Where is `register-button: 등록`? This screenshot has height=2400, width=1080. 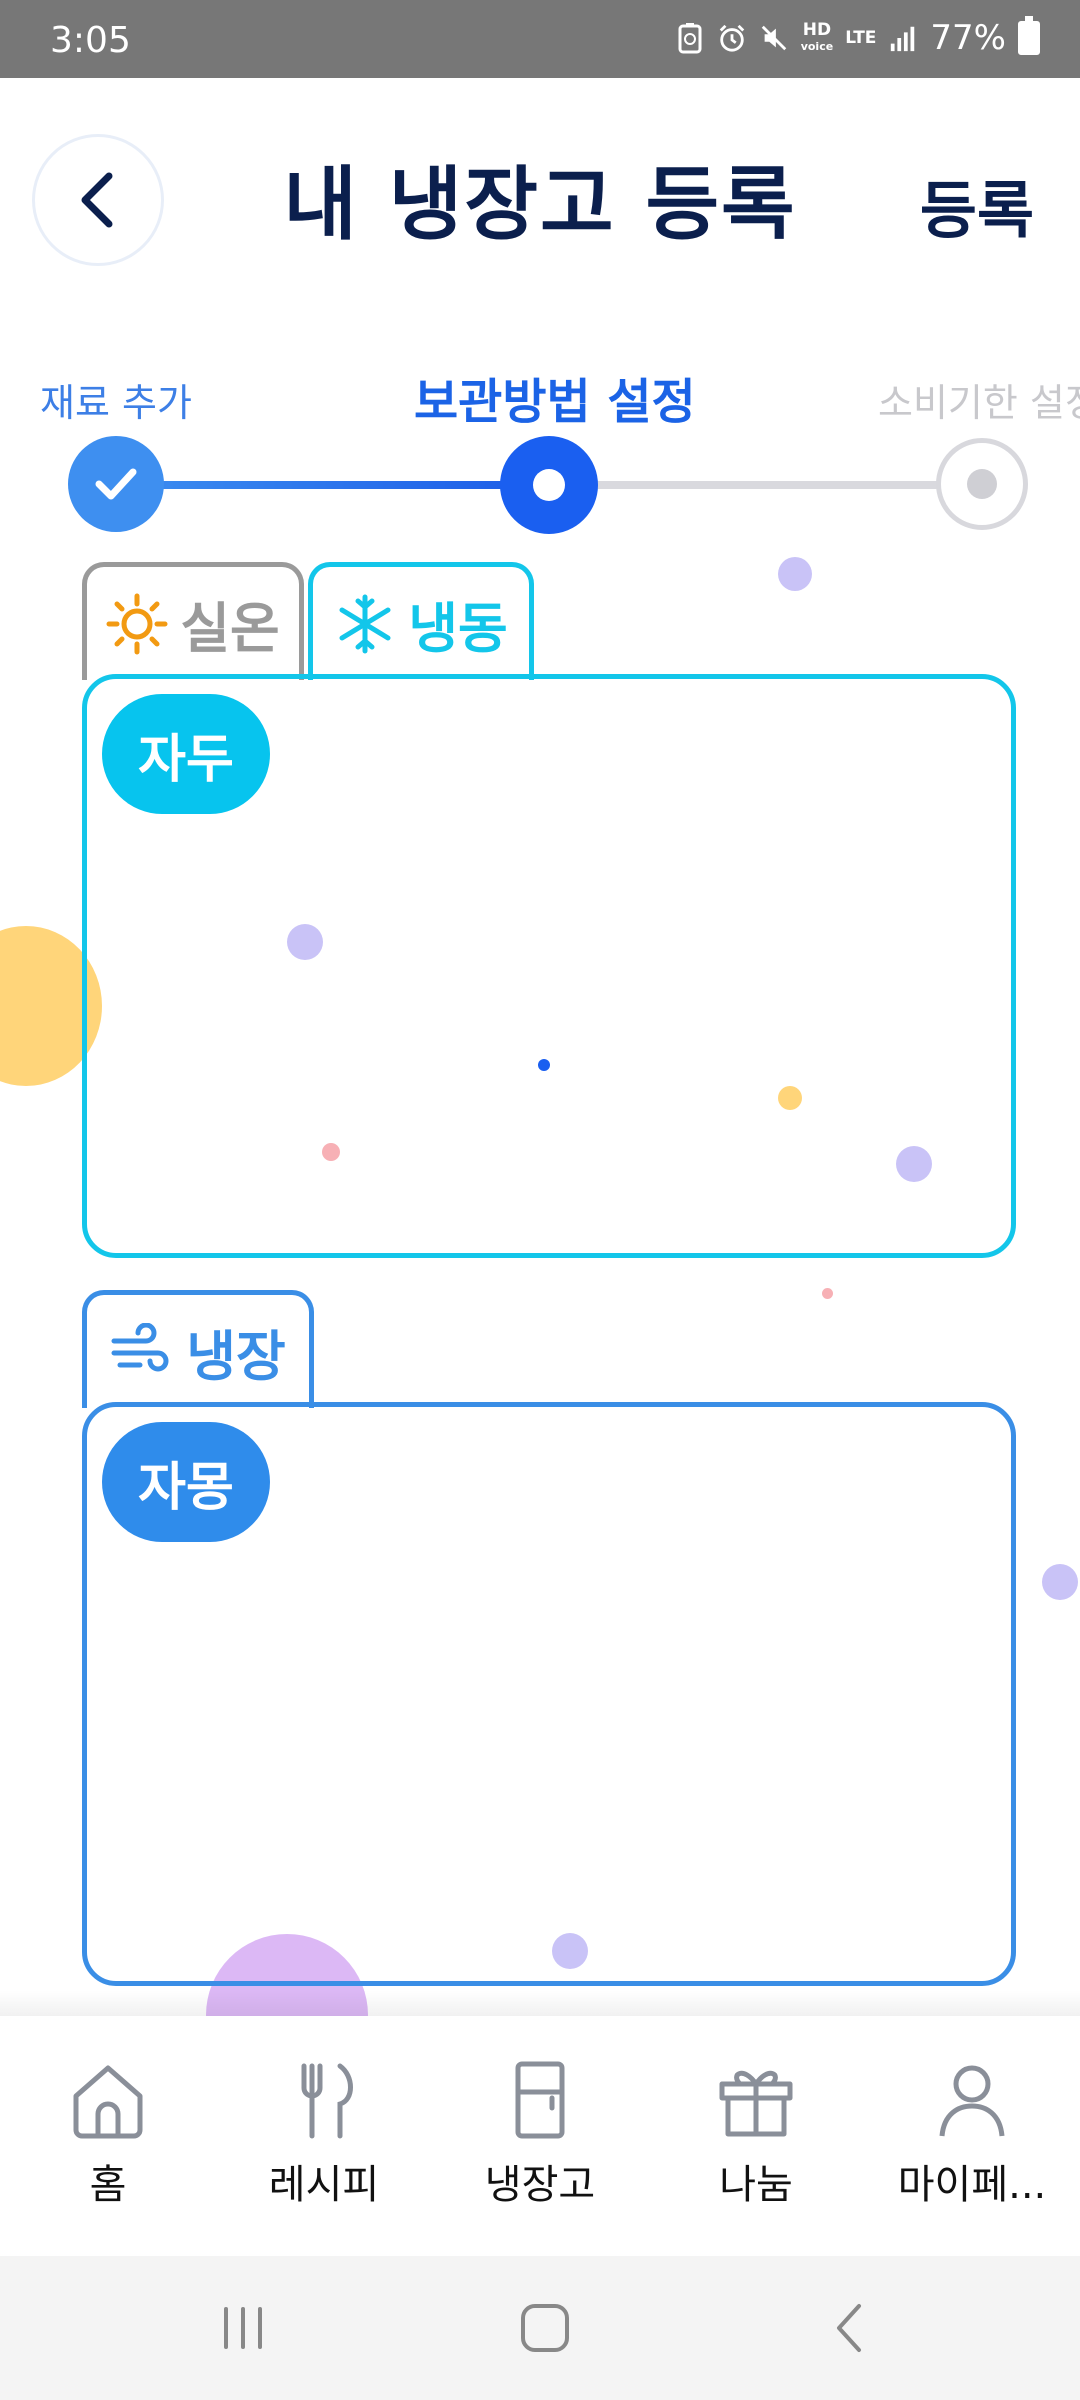
register-button: 등록 is located at coordinates (977, 205).